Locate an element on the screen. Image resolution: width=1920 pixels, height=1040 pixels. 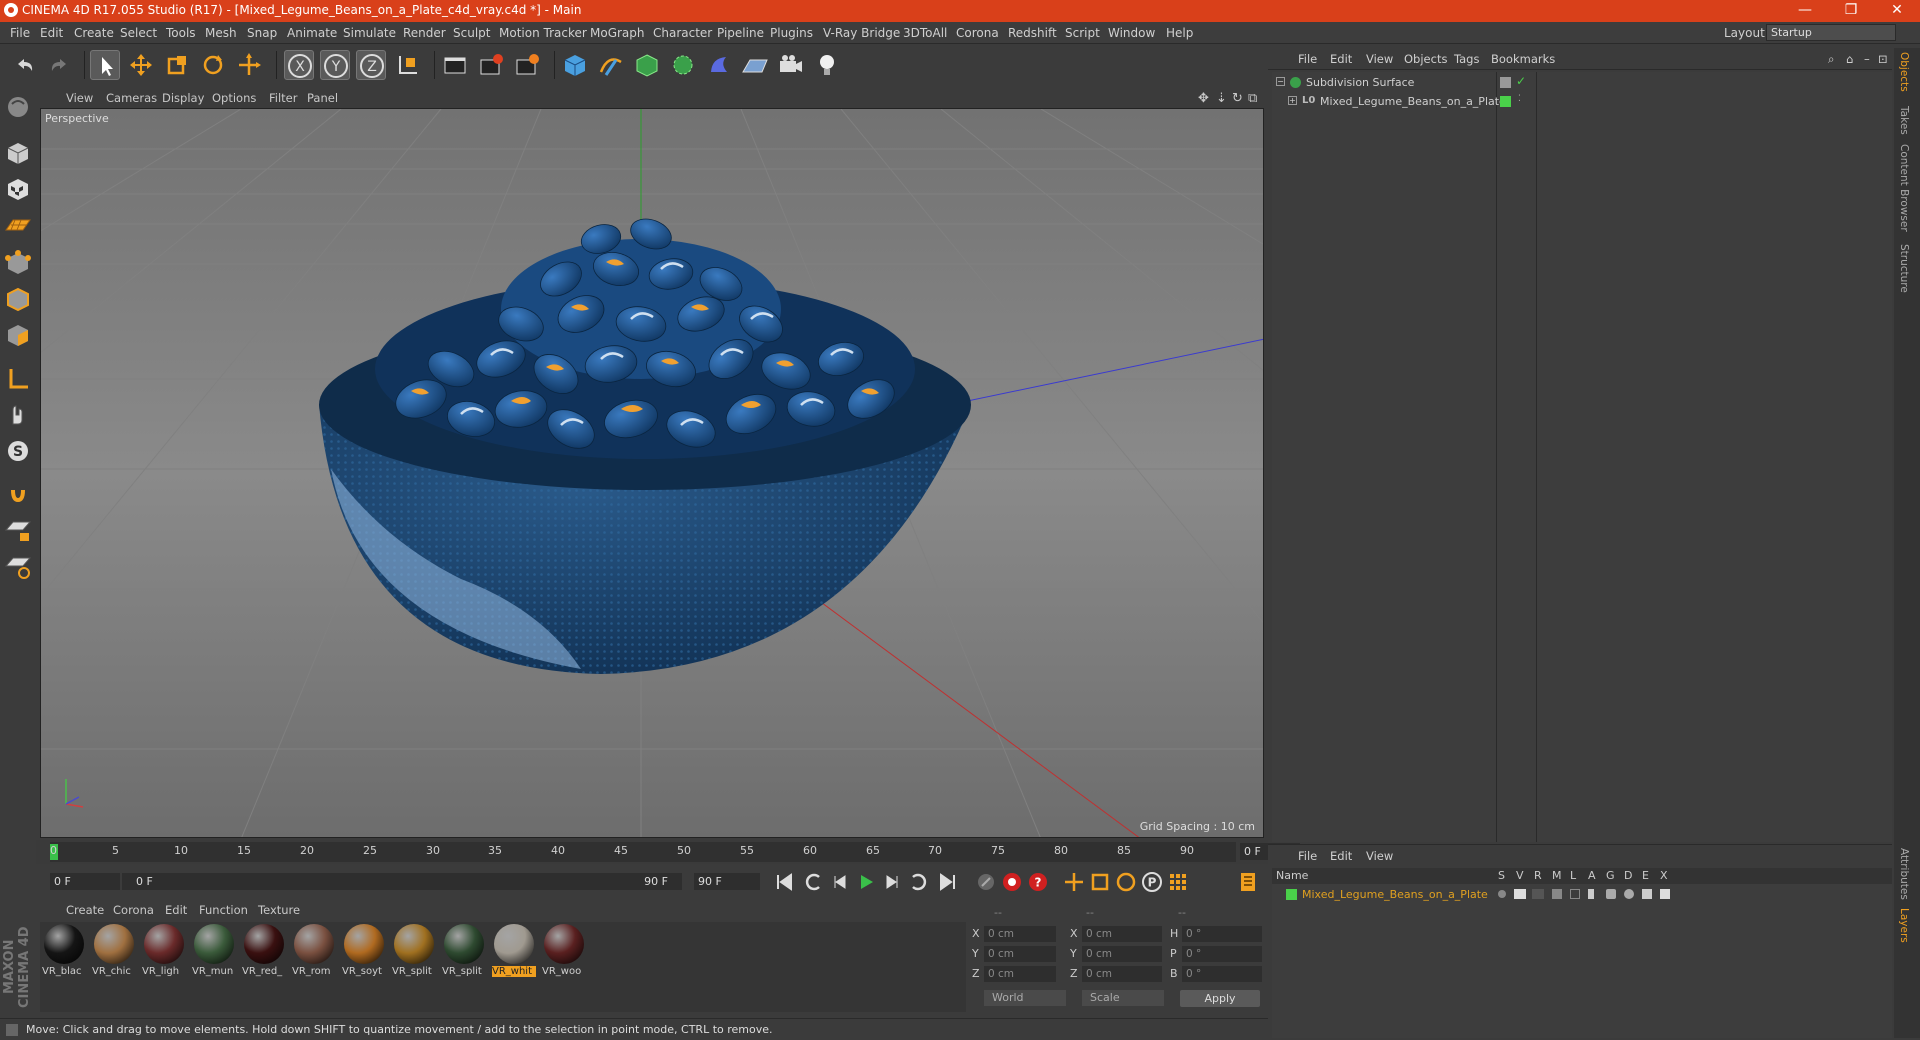
object-menu-edit: Edit is located at coordinates (1341, 59).